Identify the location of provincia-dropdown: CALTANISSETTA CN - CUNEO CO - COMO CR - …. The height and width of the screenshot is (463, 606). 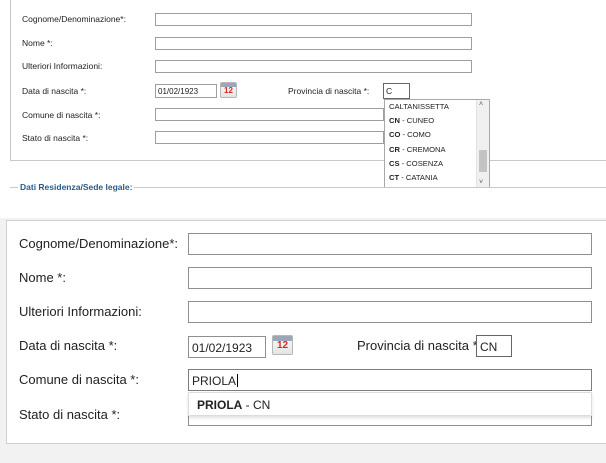
(437, 143).